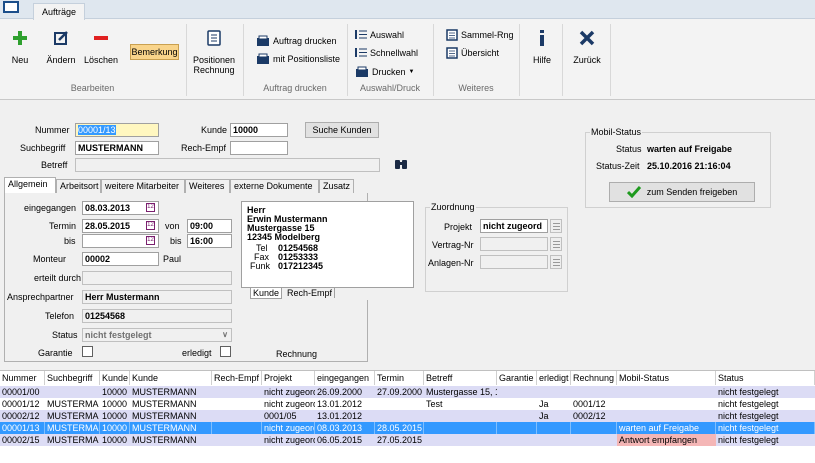 Image resolution: width=815 pixels, height=463 pixels. I want to click on table-cell: Mustergasse 15, 1, so click(461, 392).